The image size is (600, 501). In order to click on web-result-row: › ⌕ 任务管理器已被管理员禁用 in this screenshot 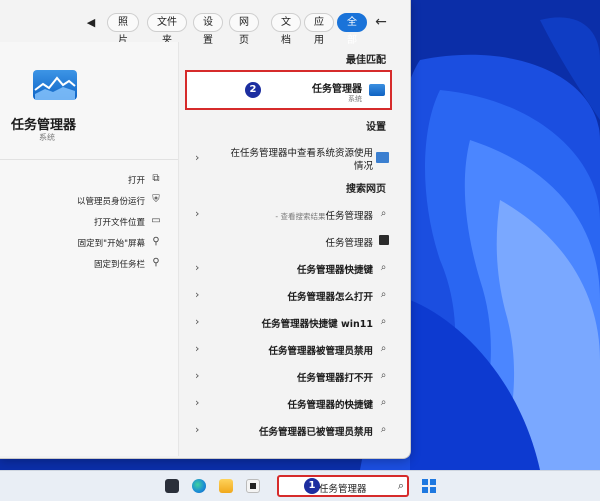, I will do `click(289, 430)`.